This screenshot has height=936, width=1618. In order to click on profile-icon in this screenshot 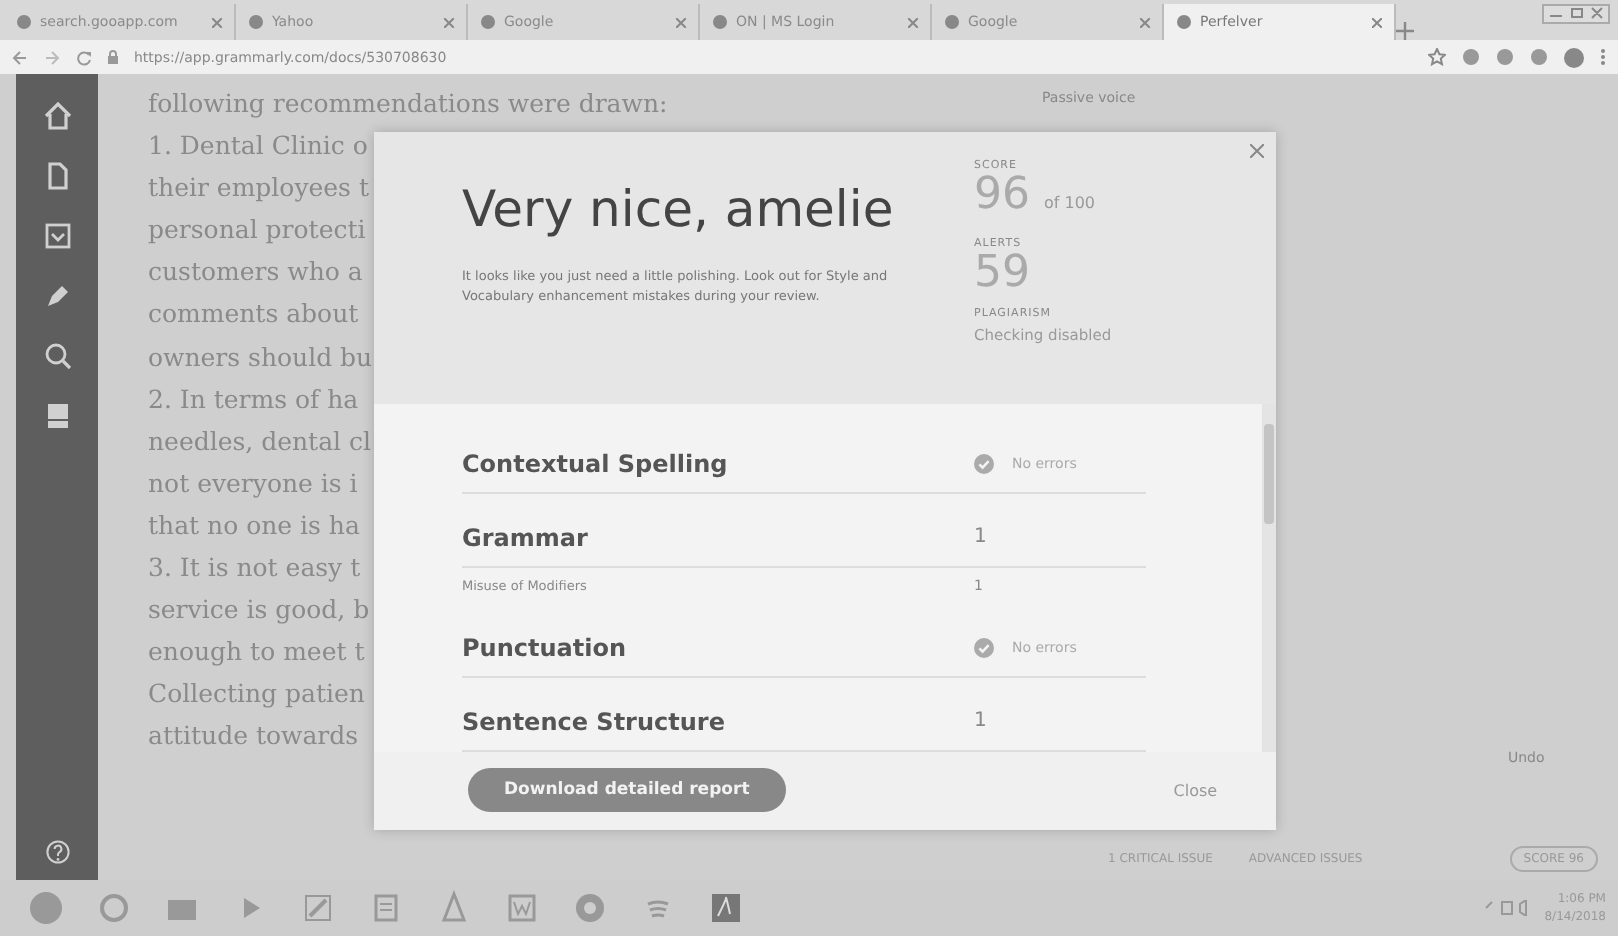, I will do `click(1574, 57)`.